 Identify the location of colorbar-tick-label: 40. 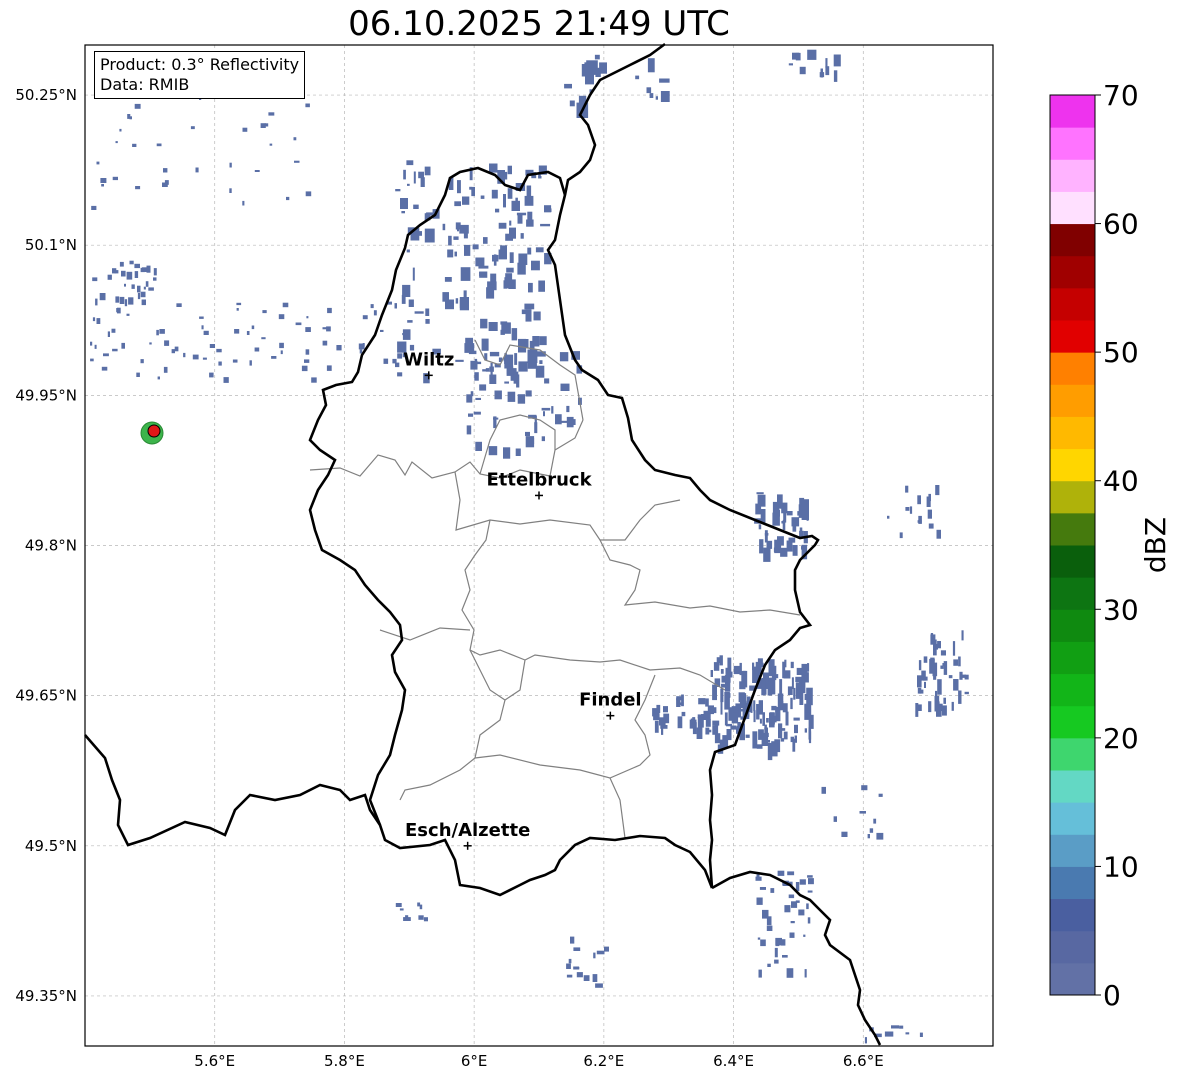
(1121, 481).